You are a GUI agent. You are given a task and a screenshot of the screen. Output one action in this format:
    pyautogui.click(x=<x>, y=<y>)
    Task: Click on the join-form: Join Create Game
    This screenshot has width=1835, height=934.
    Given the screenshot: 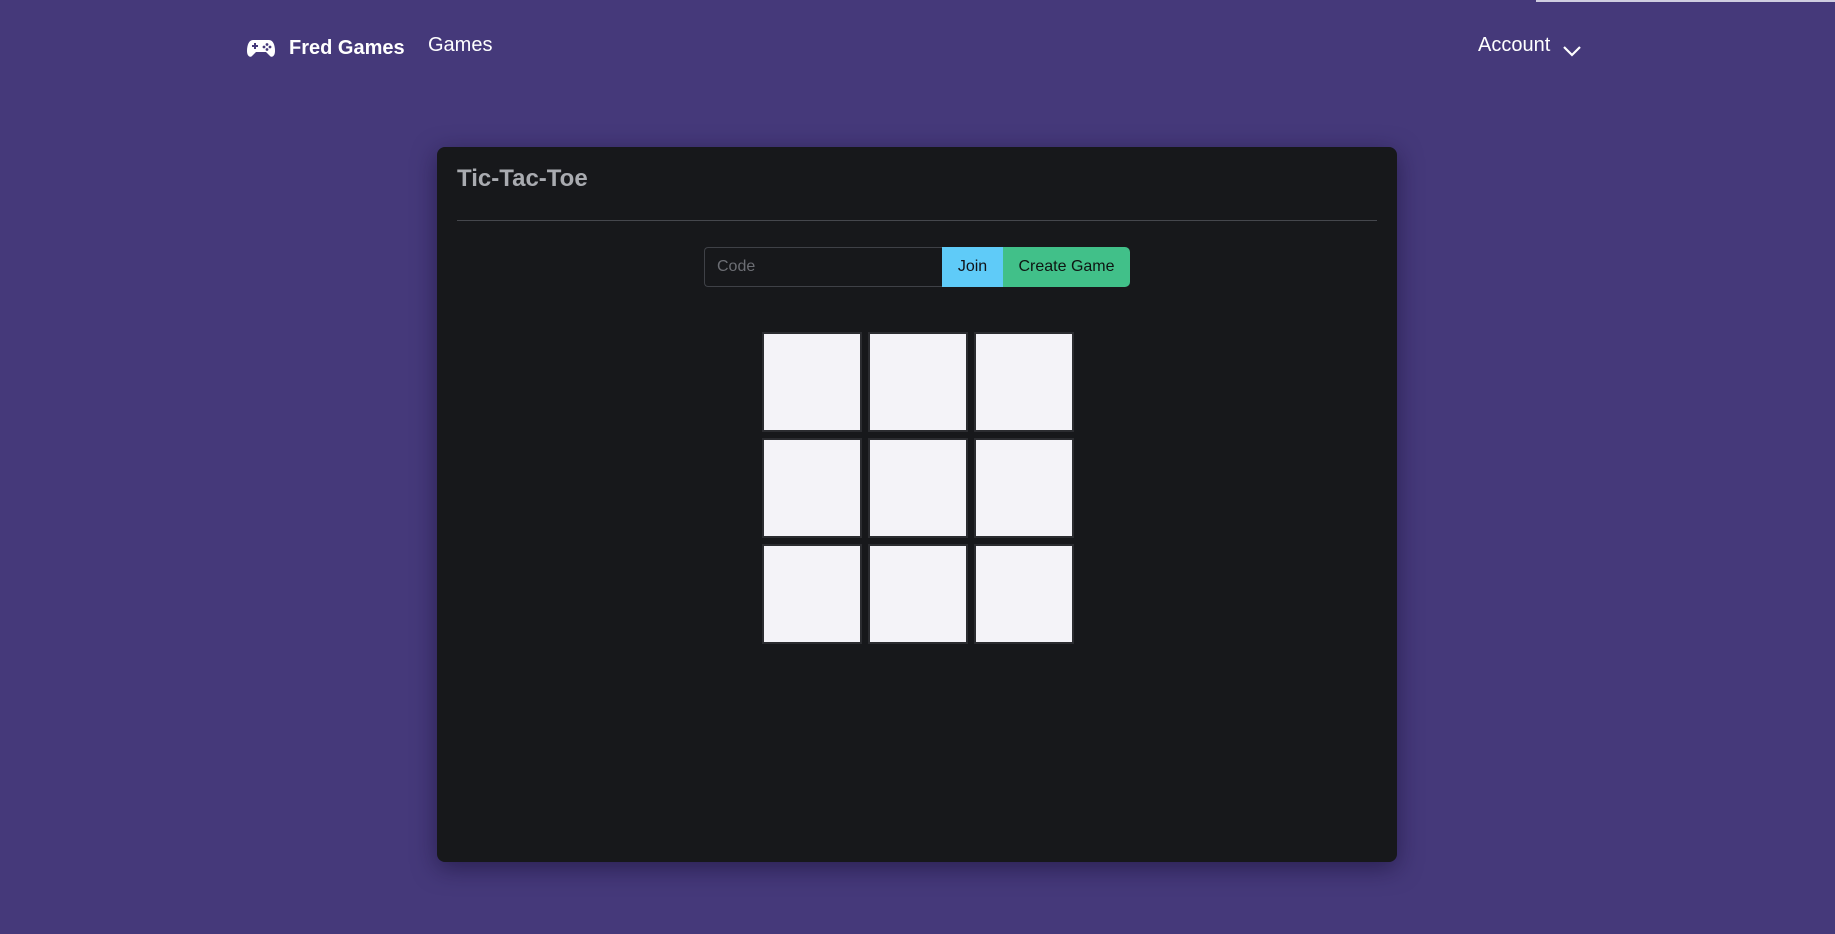 What is the action you would take?
    pyautogui.click(x=917, y=267)
    